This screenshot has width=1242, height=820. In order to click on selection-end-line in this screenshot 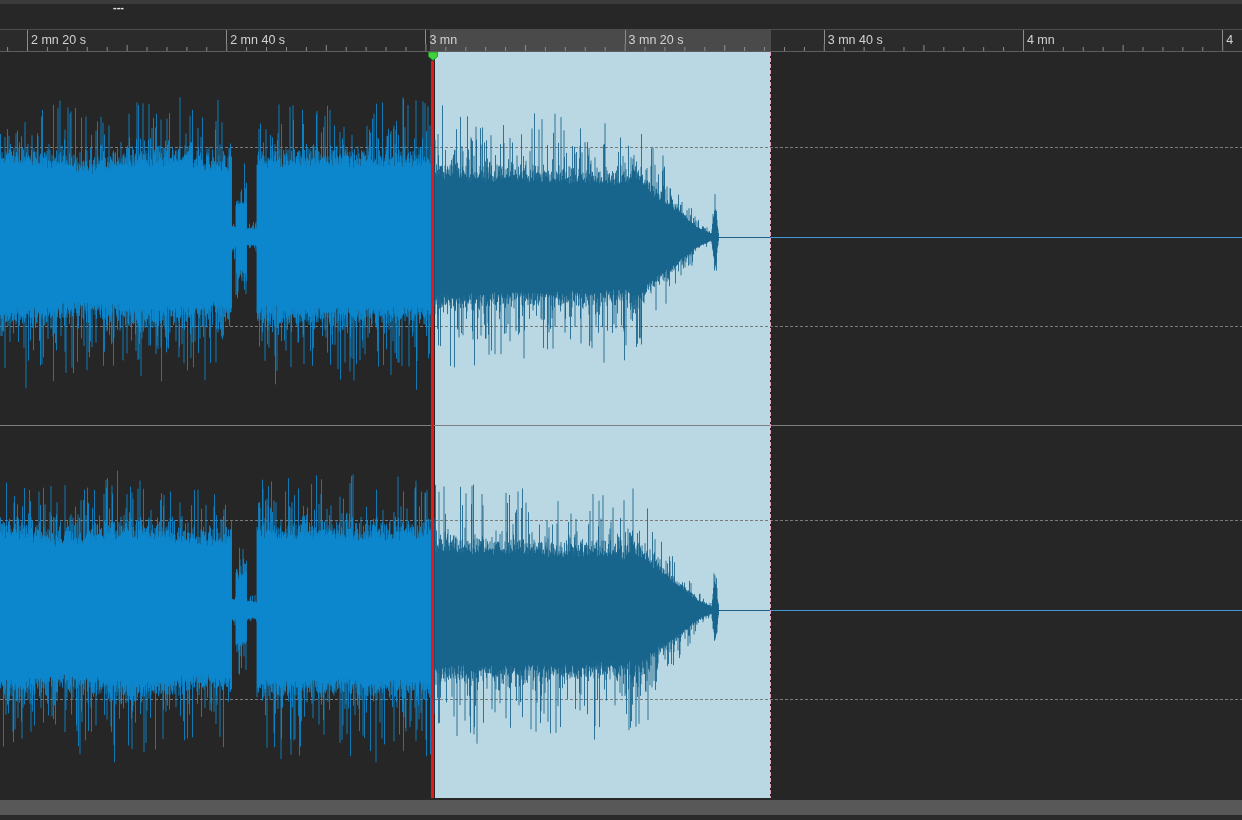, I will do `click(770, 425)`.